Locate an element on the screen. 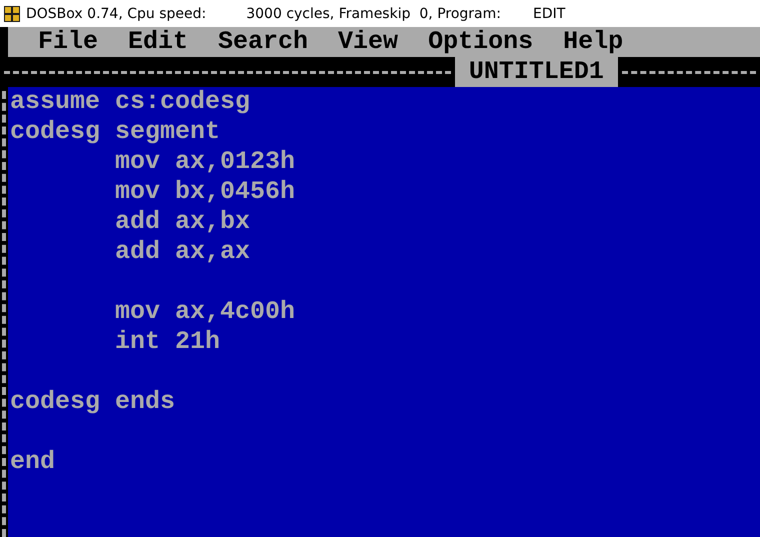  code-line: end is located at coordinates (33, 462).